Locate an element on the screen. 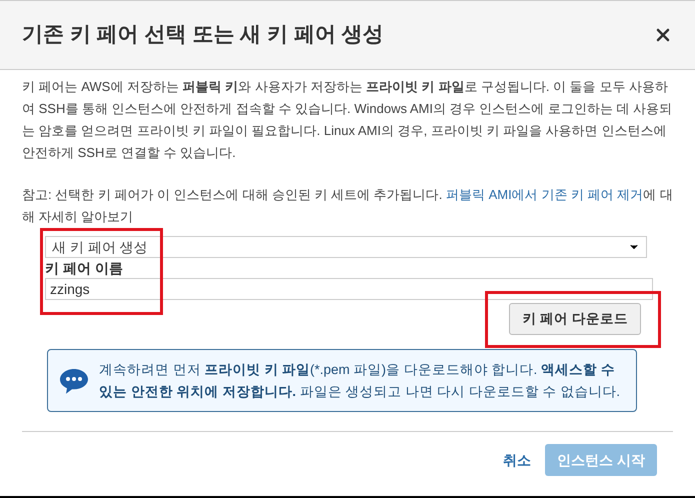 Image resolution: width=695 pixels, height=498 pixels. note-paragraph: 참고: 선택한 키 페어가 이 인스턴스에 대해 승인된 키 세트에 추가됩니다. 퍼블릭 AMI에서 기존 키 페어 제거에 대해 자세히 알아보기 is located at coordinates (347, 206).